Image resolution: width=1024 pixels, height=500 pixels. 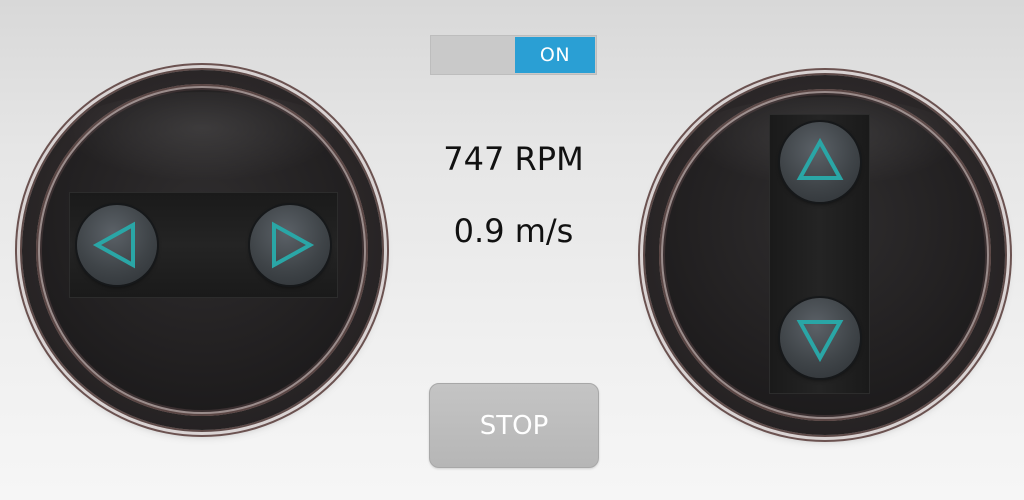 What do you see at coordinates (820, 158) in the screenshot?
I see `arrow-up-icon` at bounding box center [820, 158].